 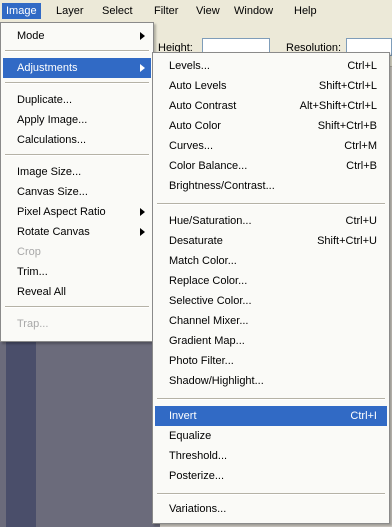 I want to click on menu-view: View, so click(x=208, y=11).